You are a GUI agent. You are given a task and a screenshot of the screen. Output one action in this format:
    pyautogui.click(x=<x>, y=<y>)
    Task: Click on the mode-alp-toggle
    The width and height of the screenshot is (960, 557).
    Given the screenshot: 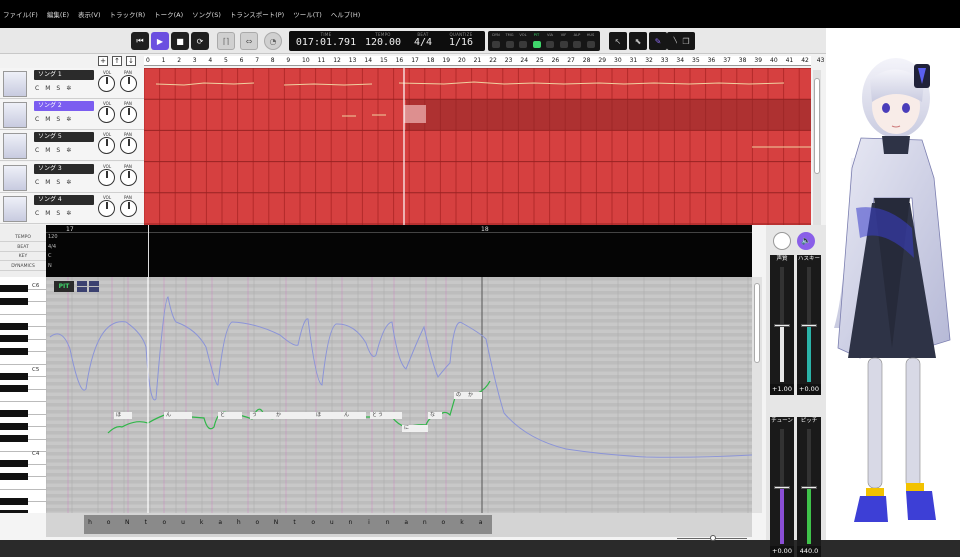 What is the action you would take?
    pyautogui.click(x=577, y=44)
    